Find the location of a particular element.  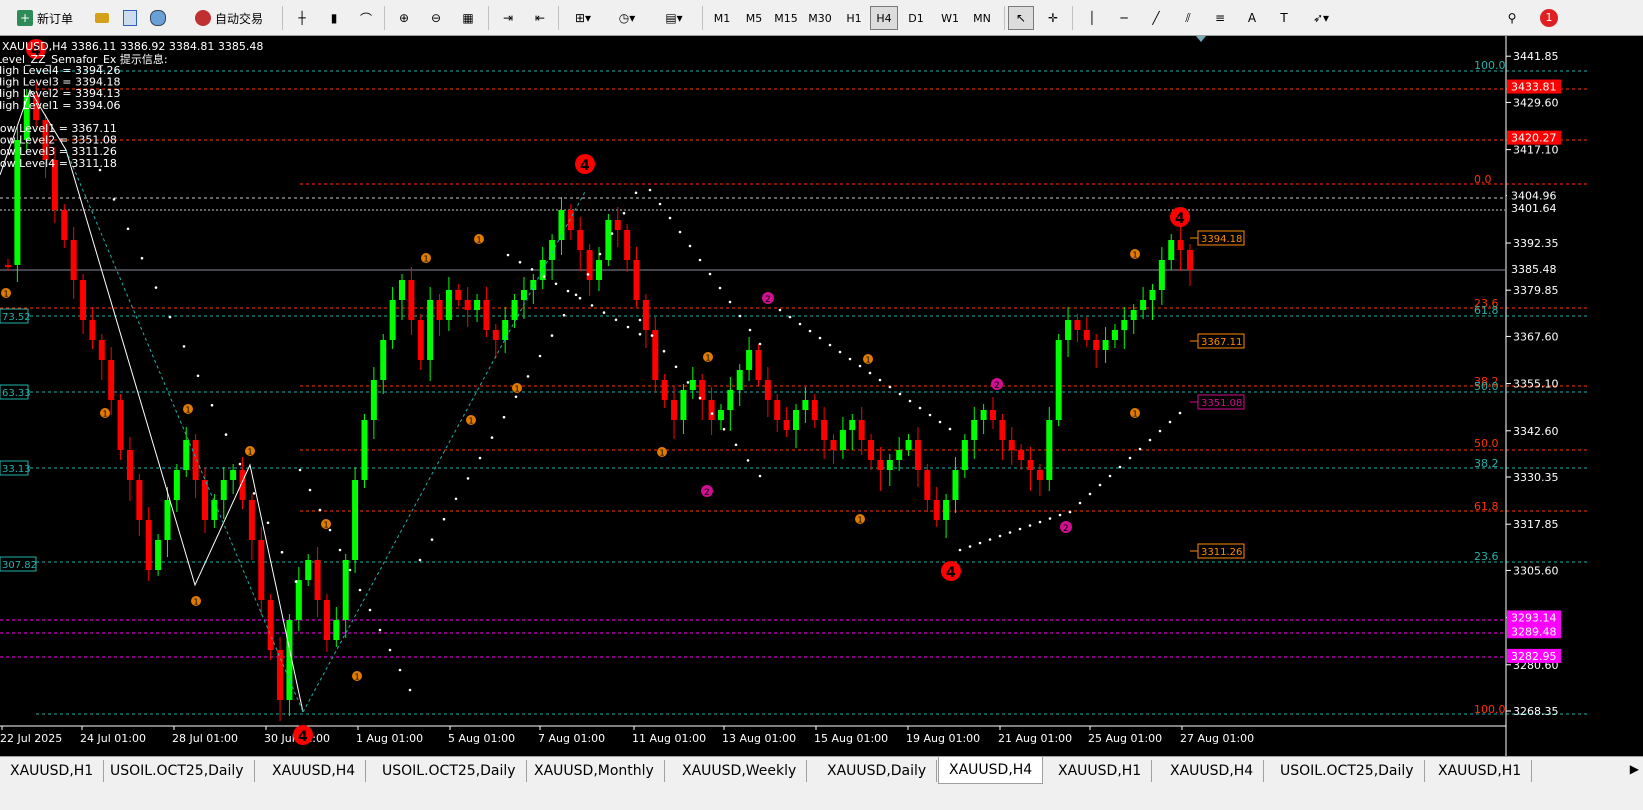

fib-level-label: 61.8 is located at coordinates (1486, 310).